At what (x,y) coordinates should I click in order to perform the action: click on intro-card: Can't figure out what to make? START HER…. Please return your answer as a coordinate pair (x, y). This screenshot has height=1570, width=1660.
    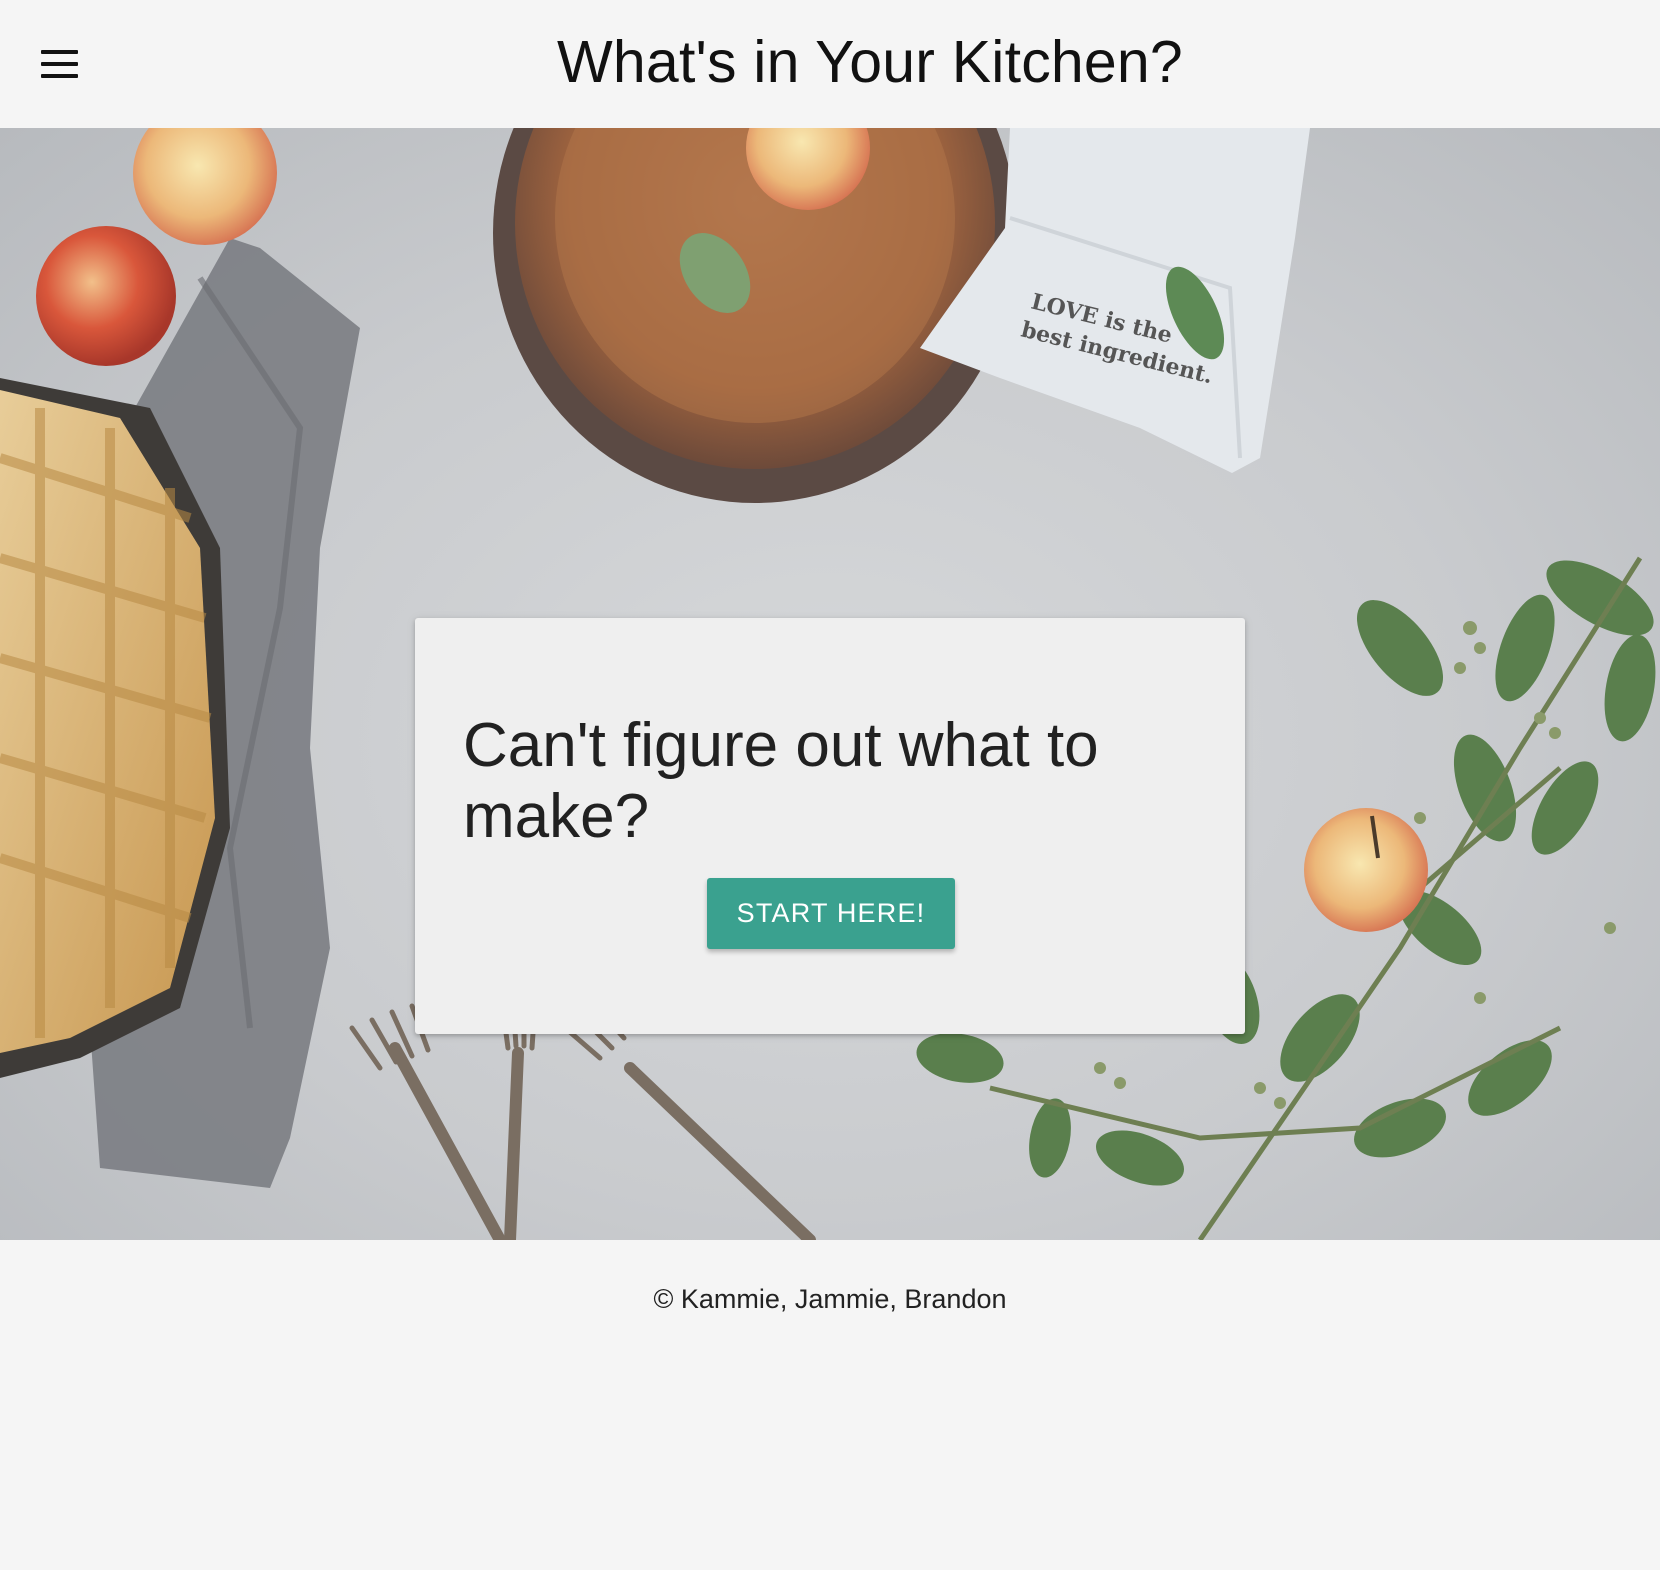
    Looking at the image, I should click on (830, 826).